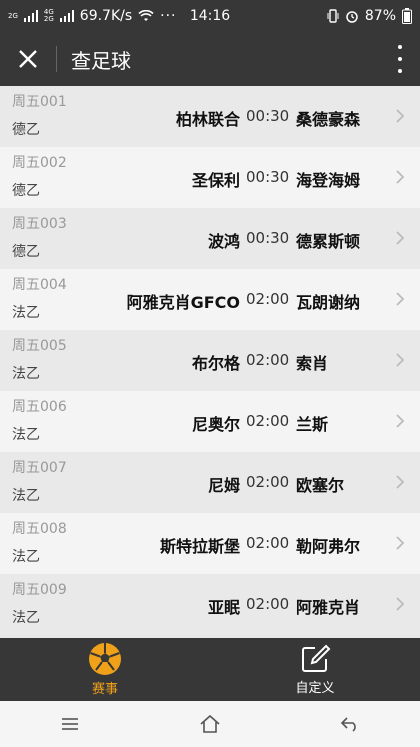 The width and height of the screenshot is (420, 747). I want to click on menu-button, so click(70, 724).